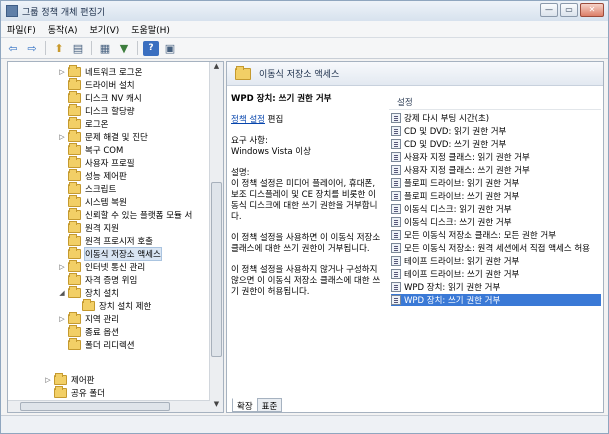  What do you see at coordinates (496, 261) in the screenshot?
I see `setting-item: 테이프 드라이브: 읽기 권한 거부` at bounding box center [496, 261].